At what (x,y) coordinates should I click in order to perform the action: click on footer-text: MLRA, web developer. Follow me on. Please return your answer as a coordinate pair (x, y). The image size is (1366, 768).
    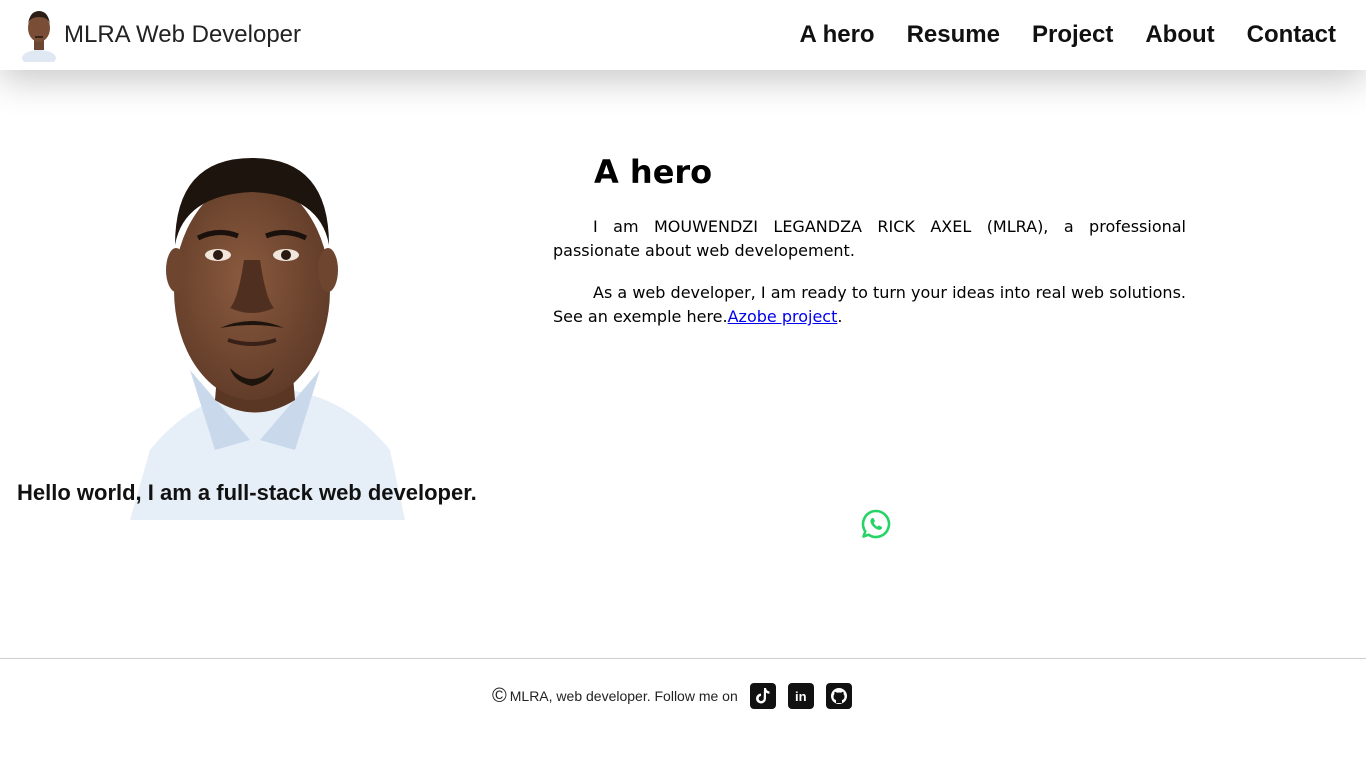
    Looking at the image, I should click on (623, 696).